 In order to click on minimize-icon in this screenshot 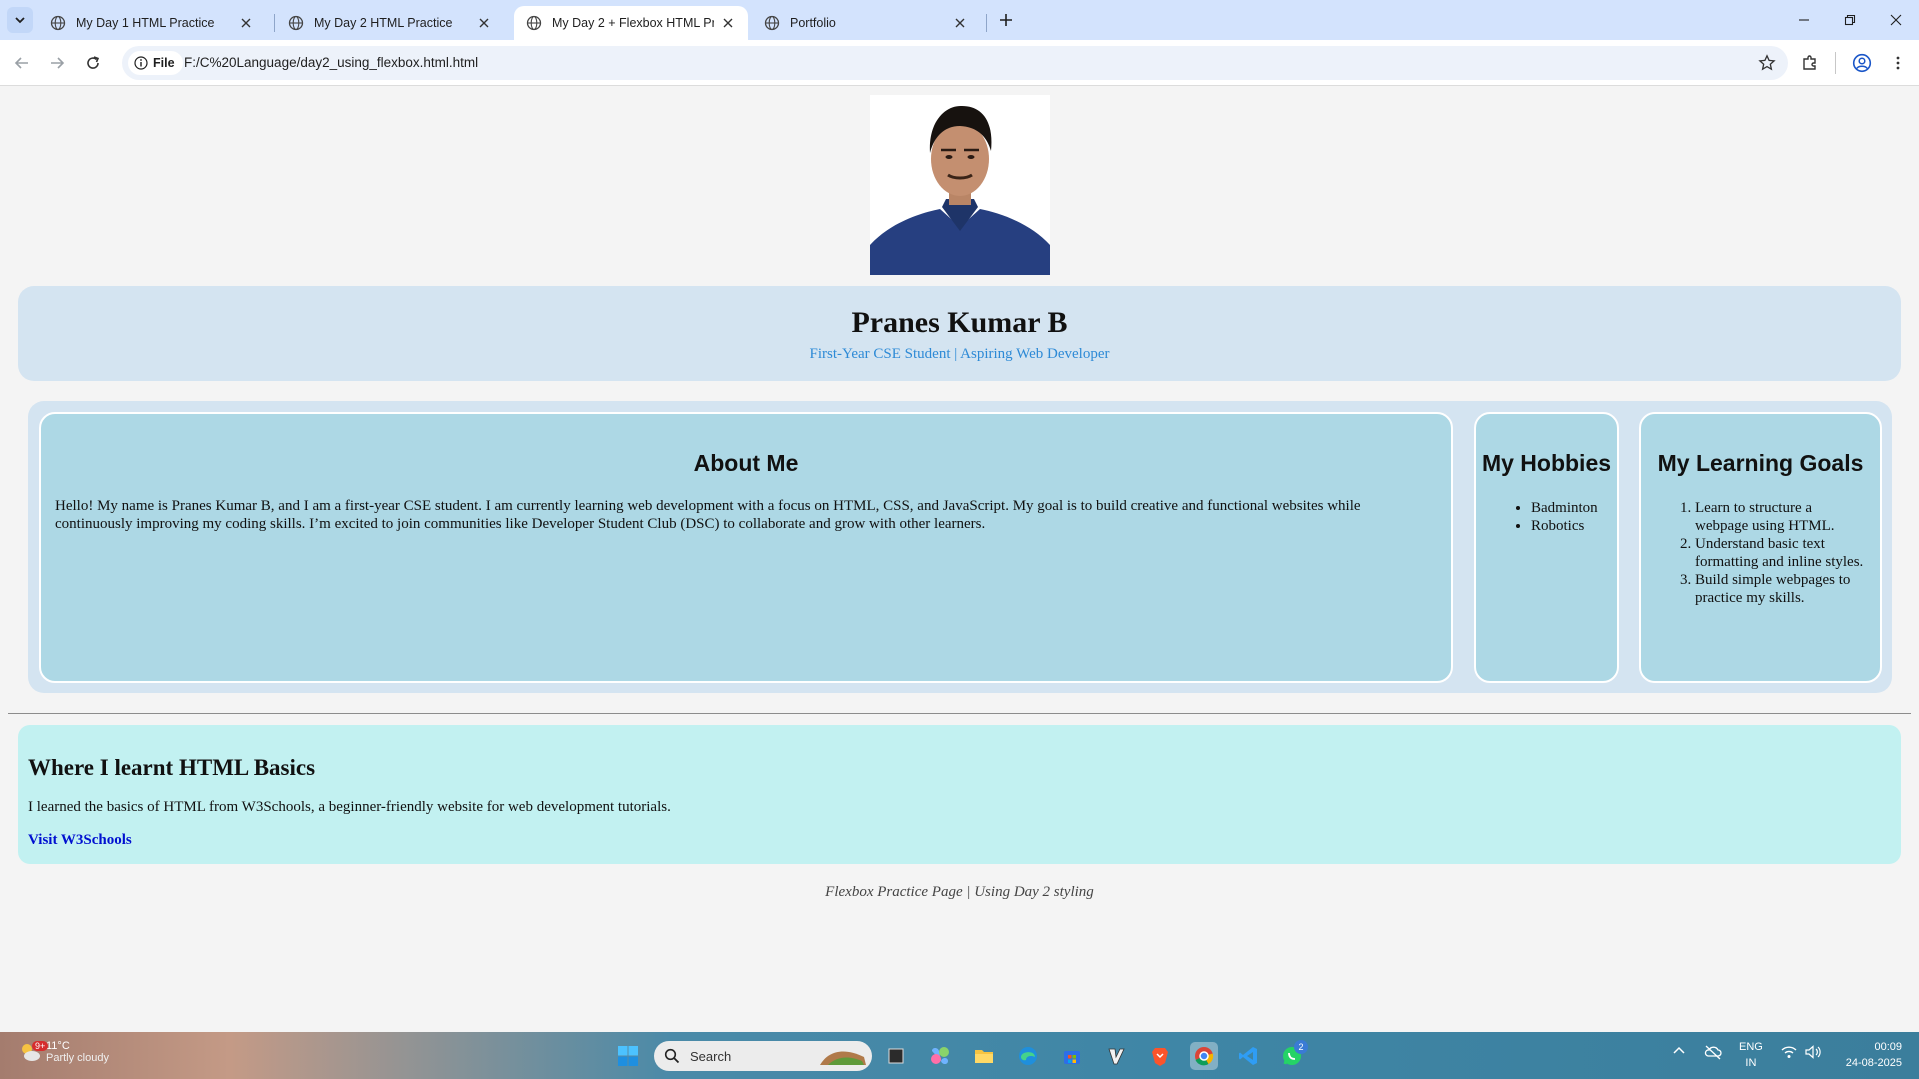, I will do `click(1804, 20)`.